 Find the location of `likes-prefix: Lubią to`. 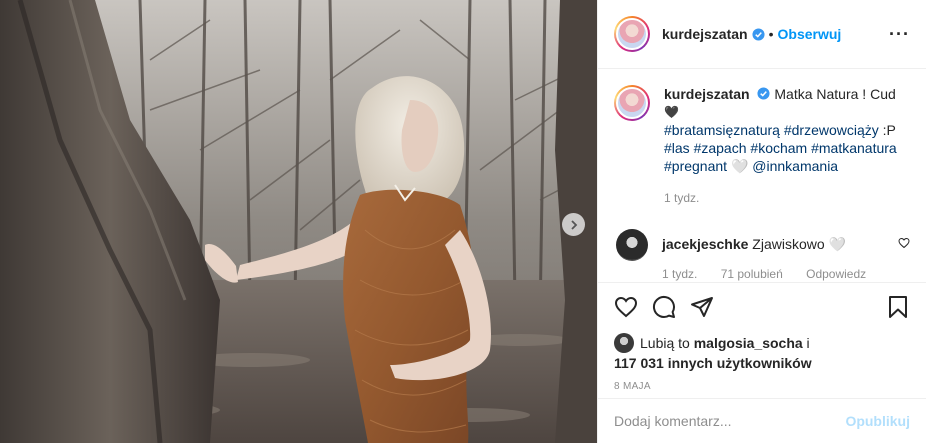

likes-prefix: Lubią to is located at coordinates (665, 343).